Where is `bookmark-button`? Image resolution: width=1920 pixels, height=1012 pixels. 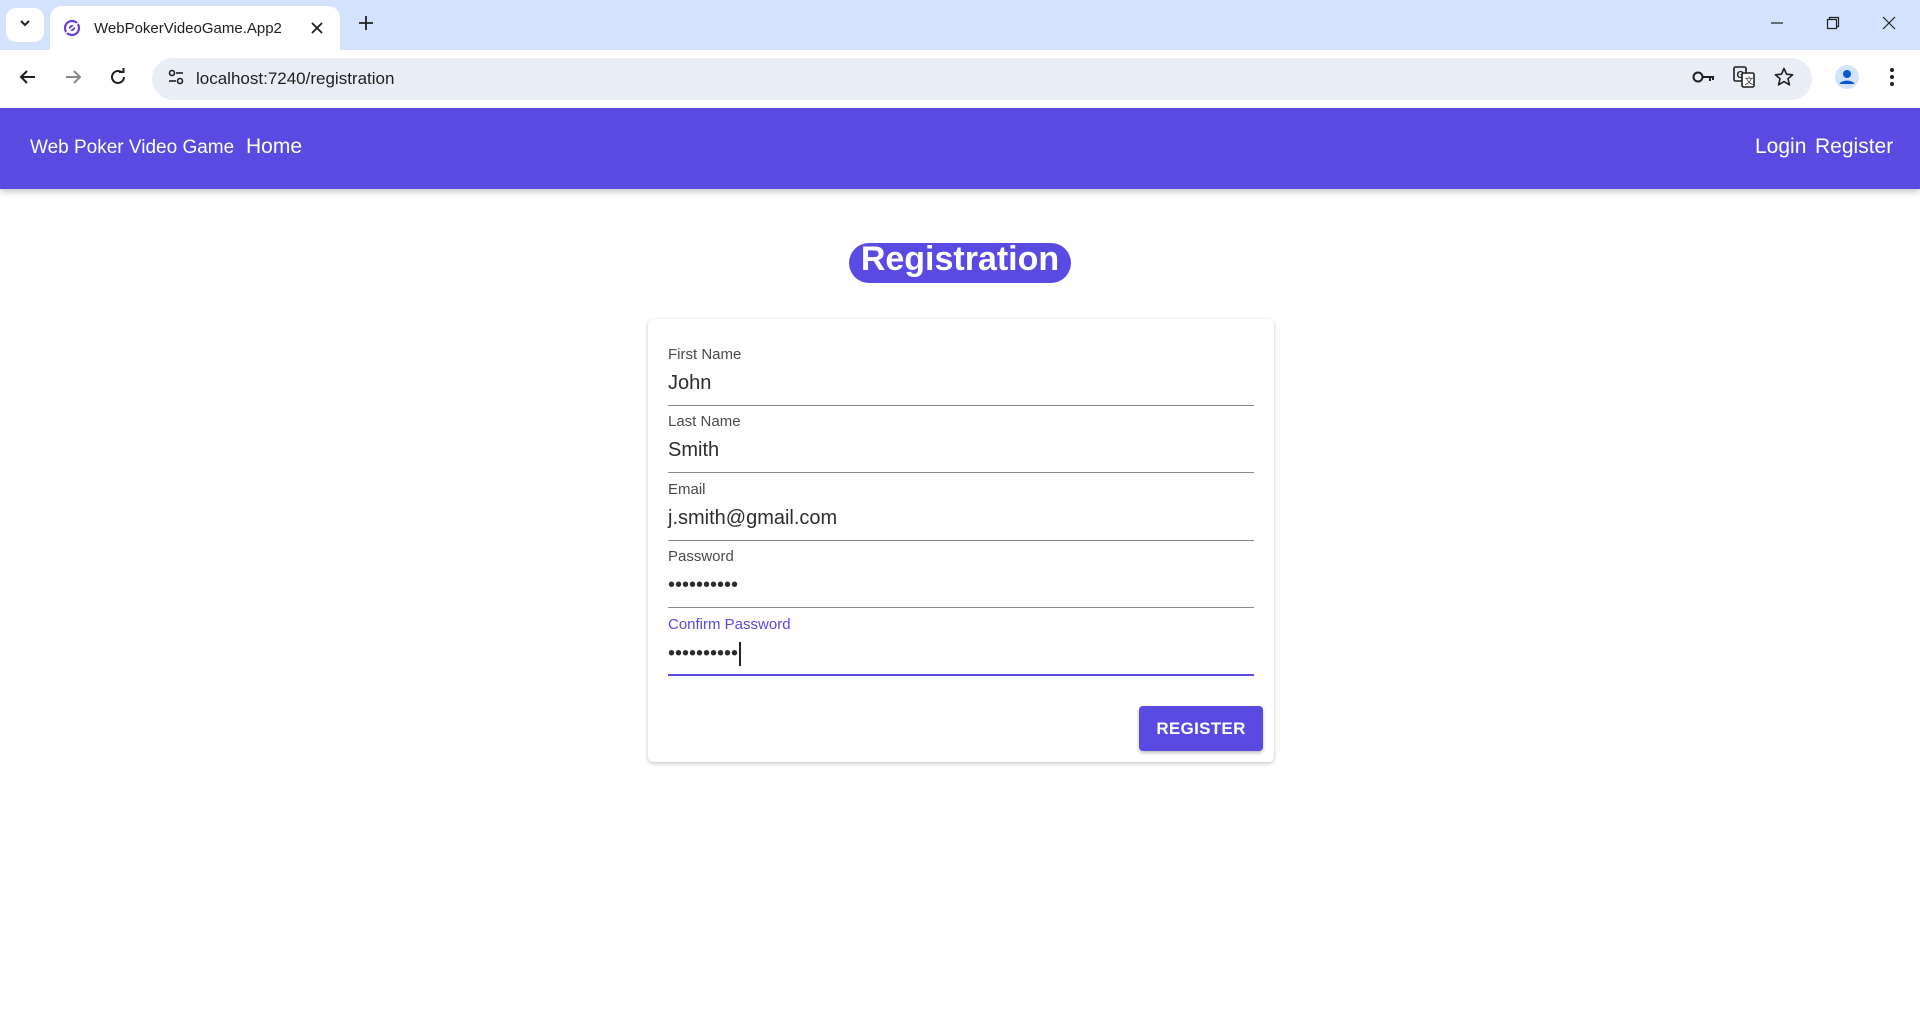 bookmark-button is located at coordinates (1784, 79).